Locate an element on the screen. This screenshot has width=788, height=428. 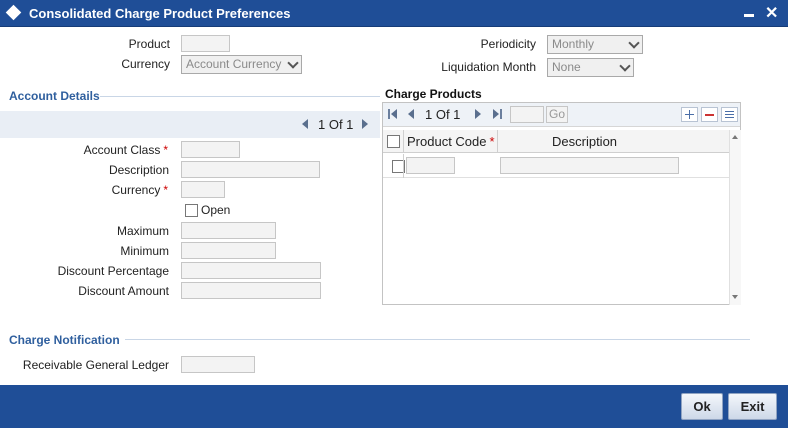
add-row-icon is located at coordinates (689, 114).